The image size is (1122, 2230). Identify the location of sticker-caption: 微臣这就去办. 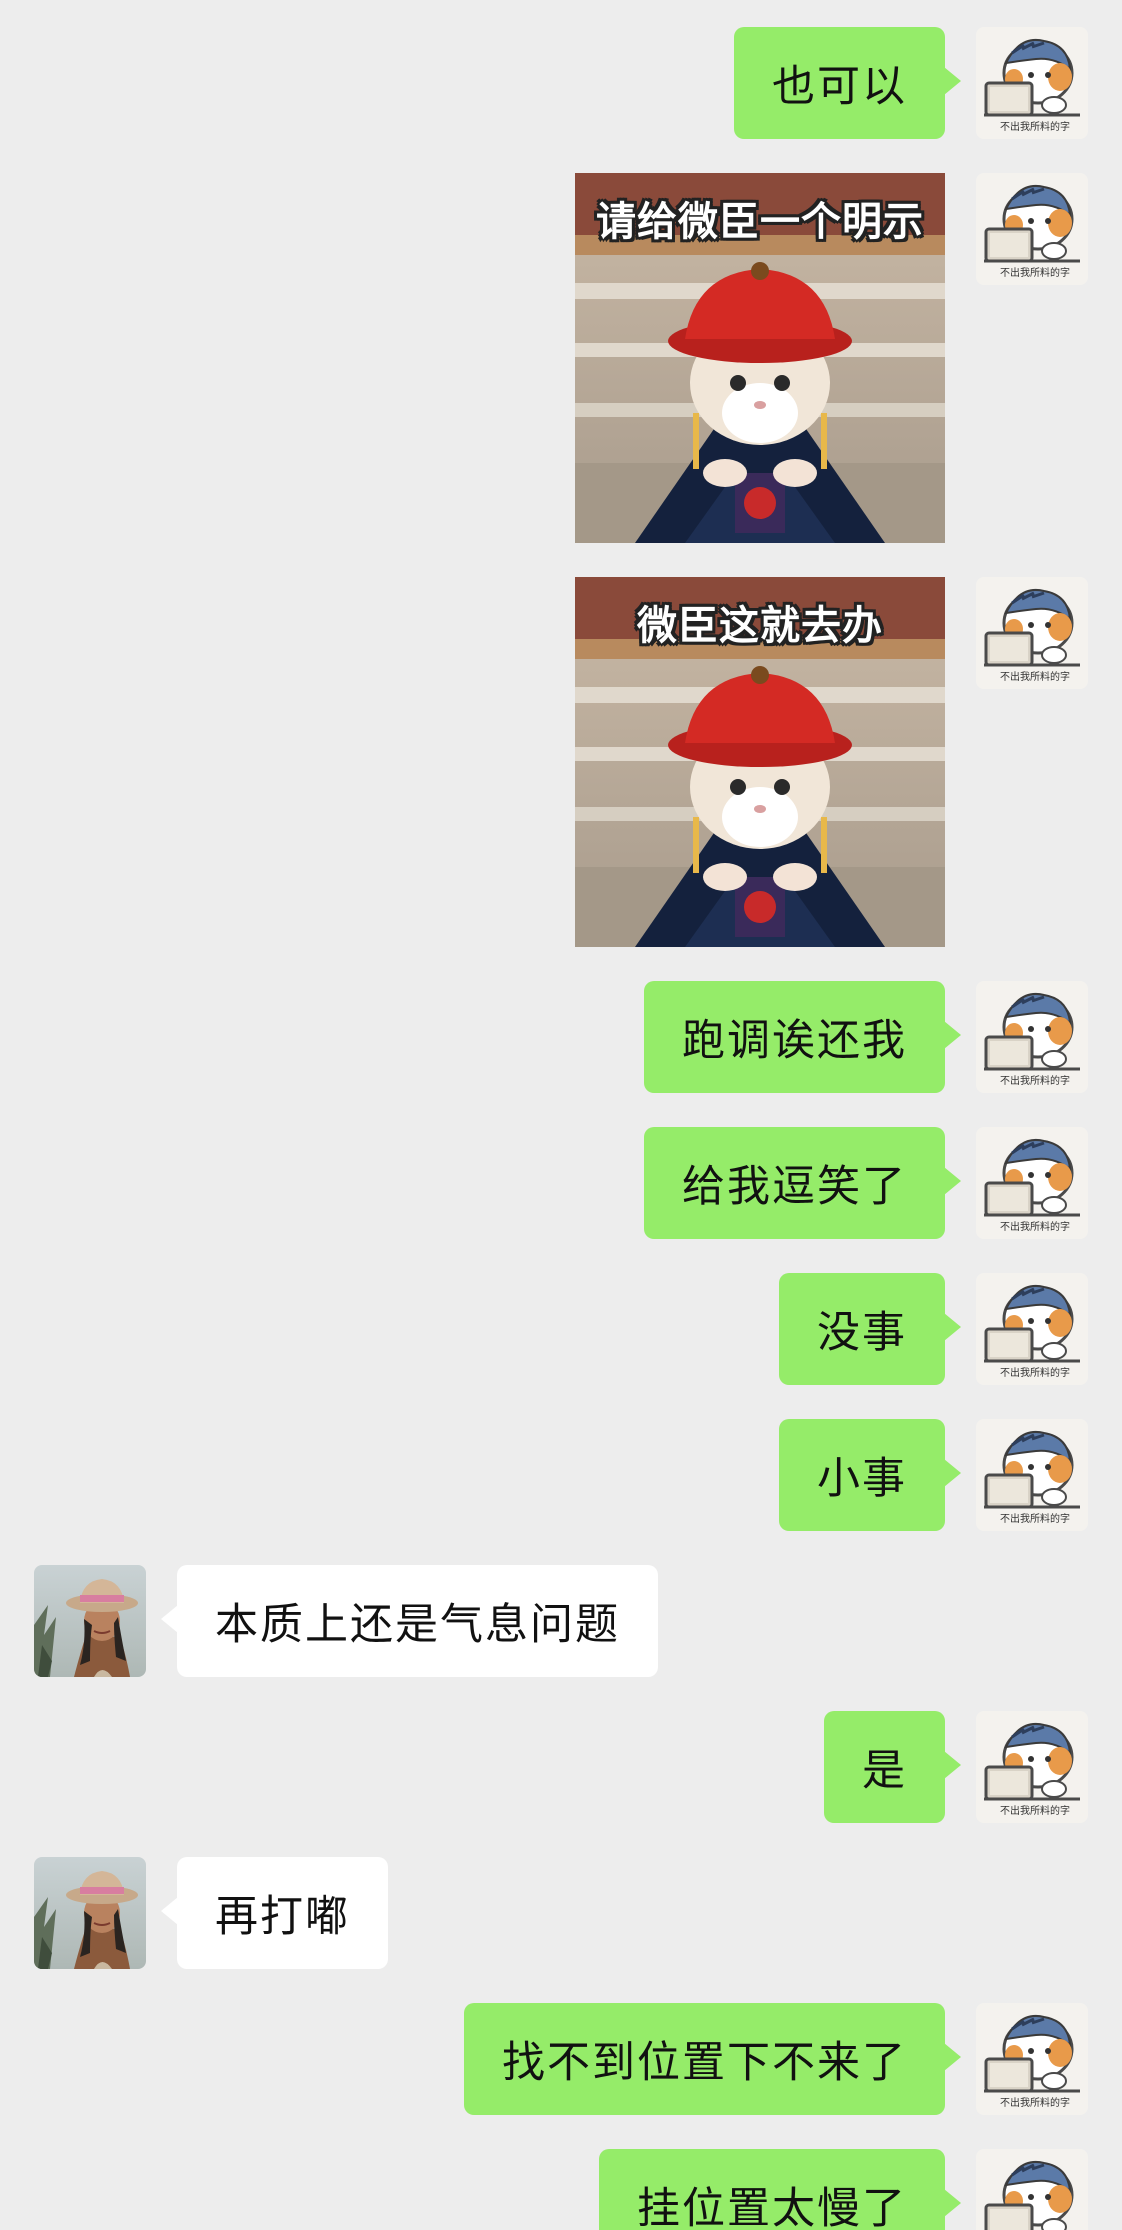
(760, 626).